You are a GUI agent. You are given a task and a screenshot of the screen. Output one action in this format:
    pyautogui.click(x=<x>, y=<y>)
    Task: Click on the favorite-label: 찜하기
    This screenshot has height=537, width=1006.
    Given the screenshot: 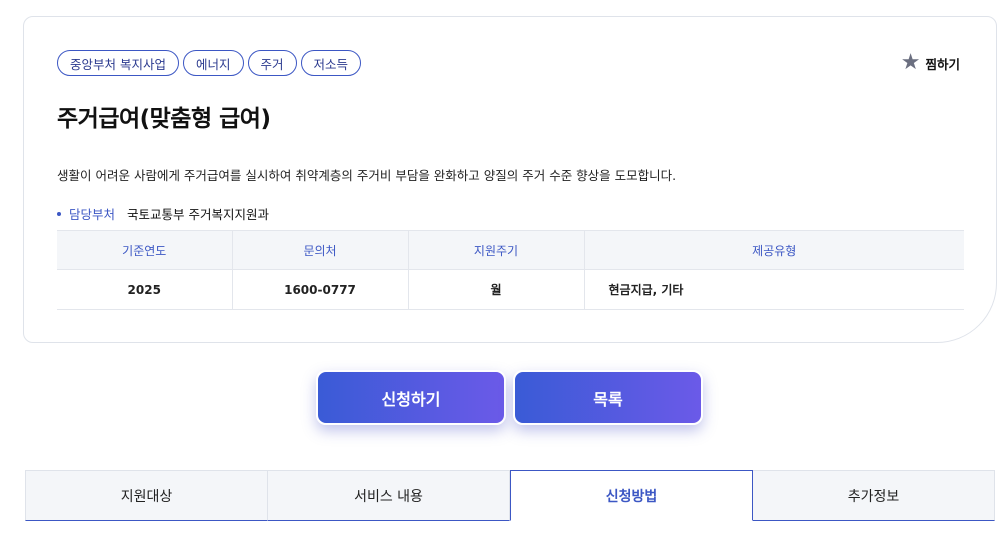 What is the action you would take?
    pyautogui.click(x=942, y=64)
    